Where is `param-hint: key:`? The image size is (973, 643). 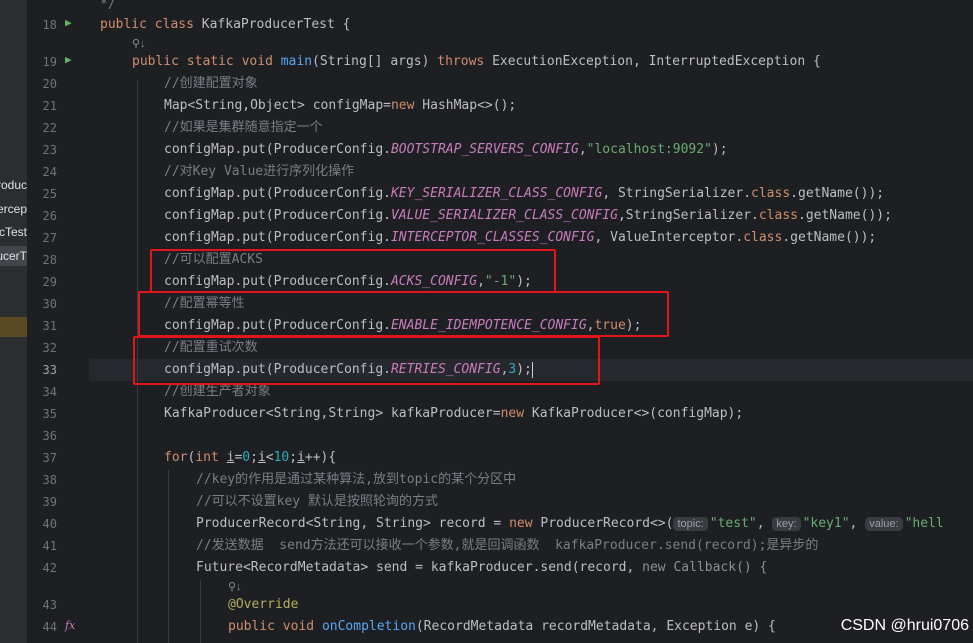
param-hint: key: is located at coordinates (786, 524).